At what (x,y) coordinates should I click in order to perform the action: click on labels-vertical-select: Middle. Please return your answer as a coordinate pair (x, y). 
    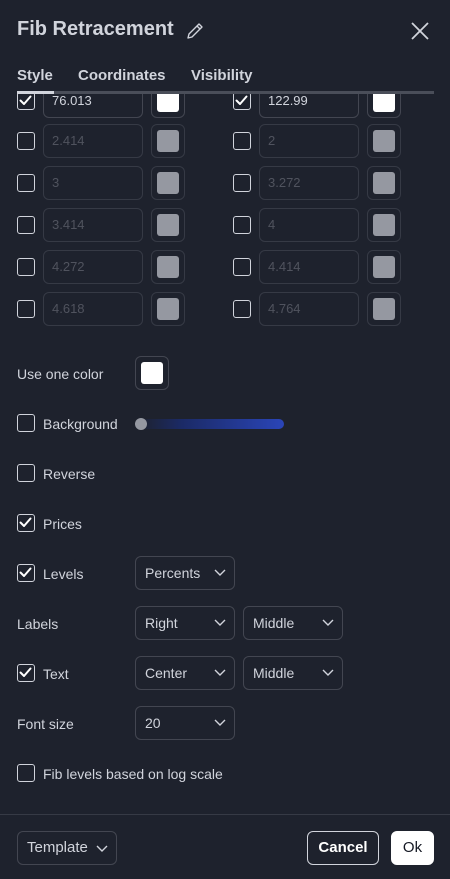
    Looking at the image, I should click on (293, 623).